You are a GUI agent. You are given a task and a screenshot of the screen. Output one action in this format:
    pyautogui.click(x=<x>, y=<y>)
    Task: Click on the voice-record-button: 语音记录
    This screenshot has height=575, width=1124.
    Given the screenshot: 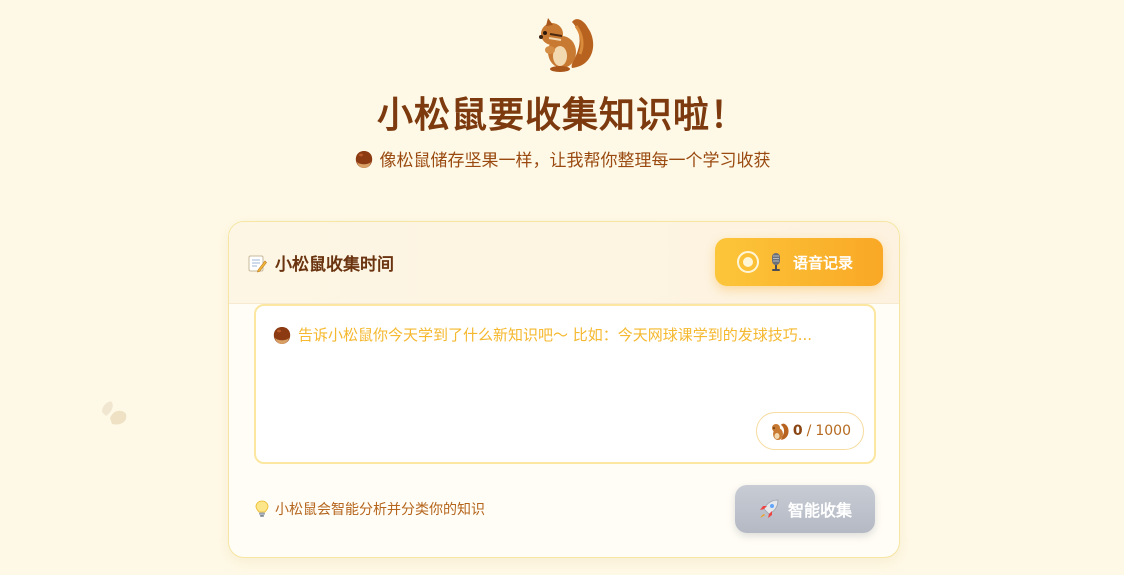 What is the action you would take?
    pyautogui.click(x=799, y=262)
    